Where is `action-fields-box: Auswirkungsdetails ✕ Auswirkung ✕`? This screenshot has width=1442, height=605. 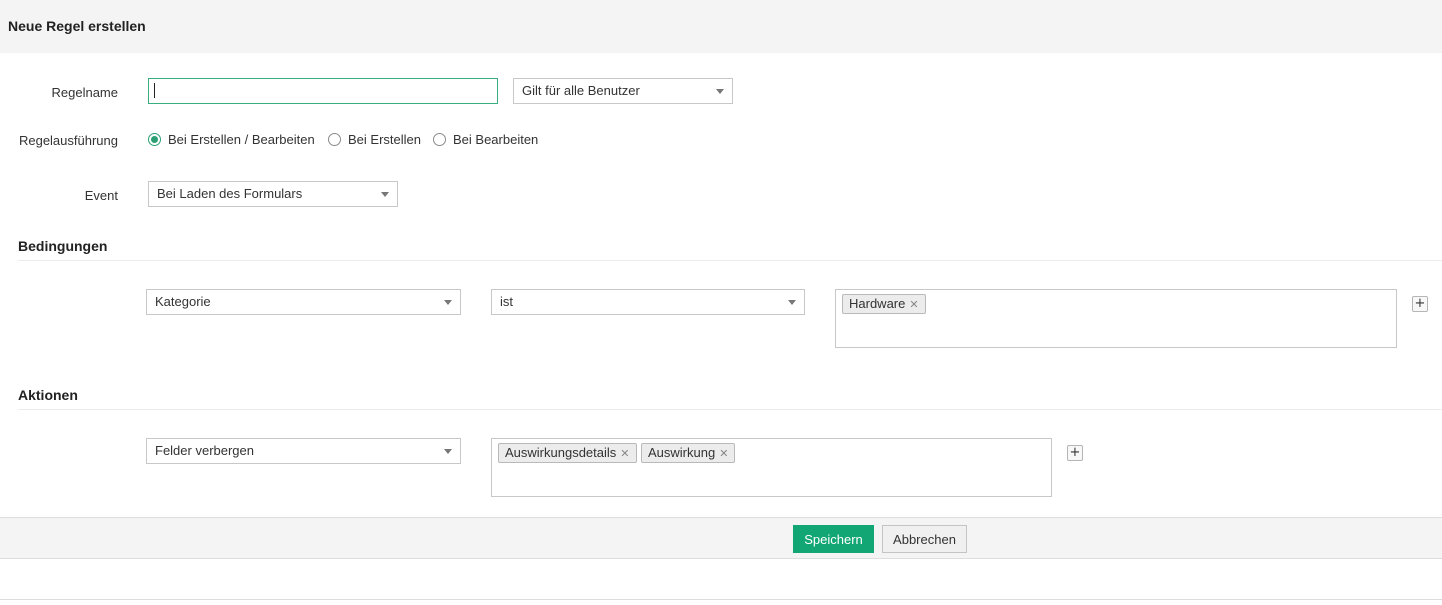 action-fields-box: Auswirkungsdetails ✕ Auswirkung ✕ is located at coordinates (771, 467).